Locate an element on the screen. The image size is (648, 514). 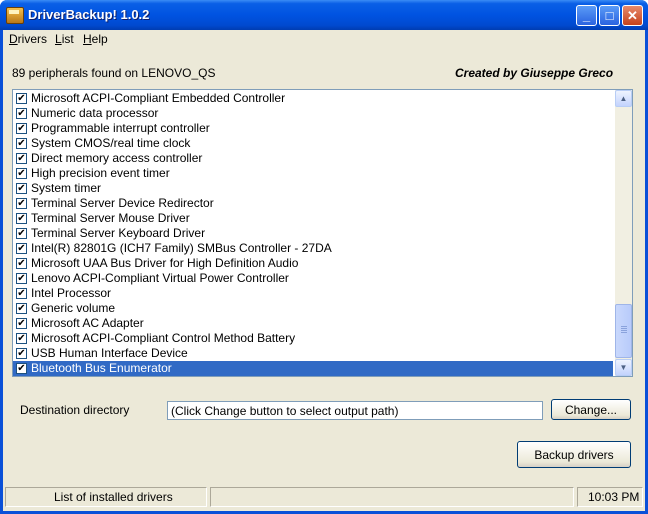
status-text: List of installed drivers is located at coordinates (106, 497).